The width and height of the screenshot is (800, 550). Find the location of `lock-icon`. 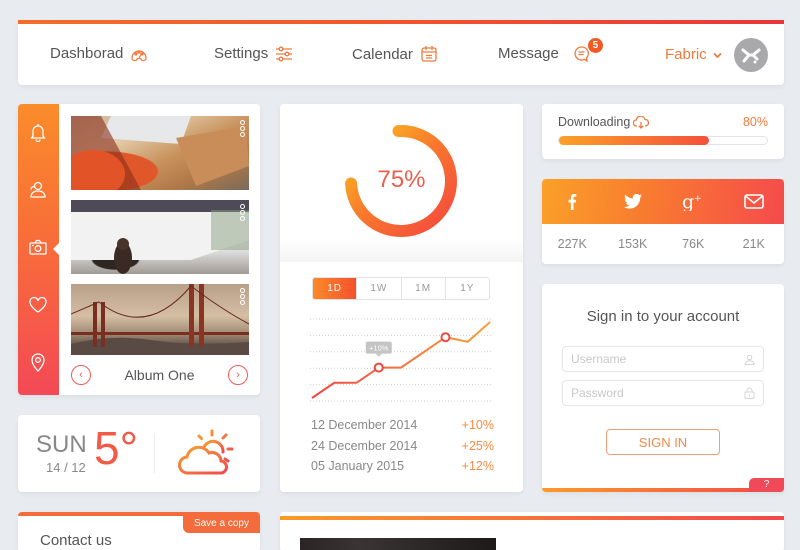

lock-icon is located at coordinates (749, 393).